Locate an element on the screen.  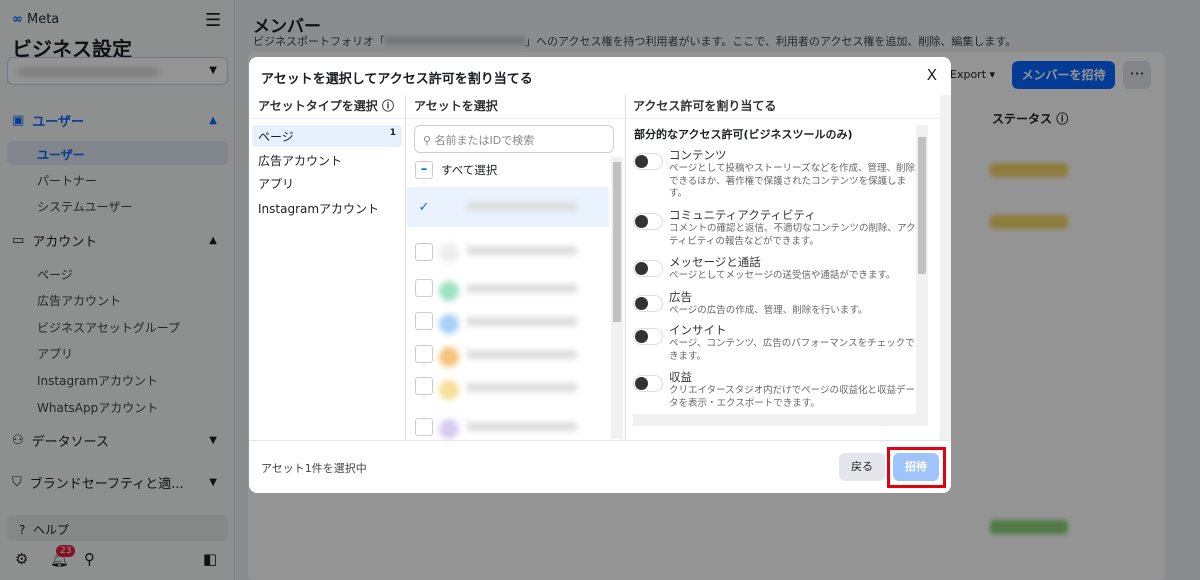
checkbox-checked: ✓ is located at coordinates (424, 208).